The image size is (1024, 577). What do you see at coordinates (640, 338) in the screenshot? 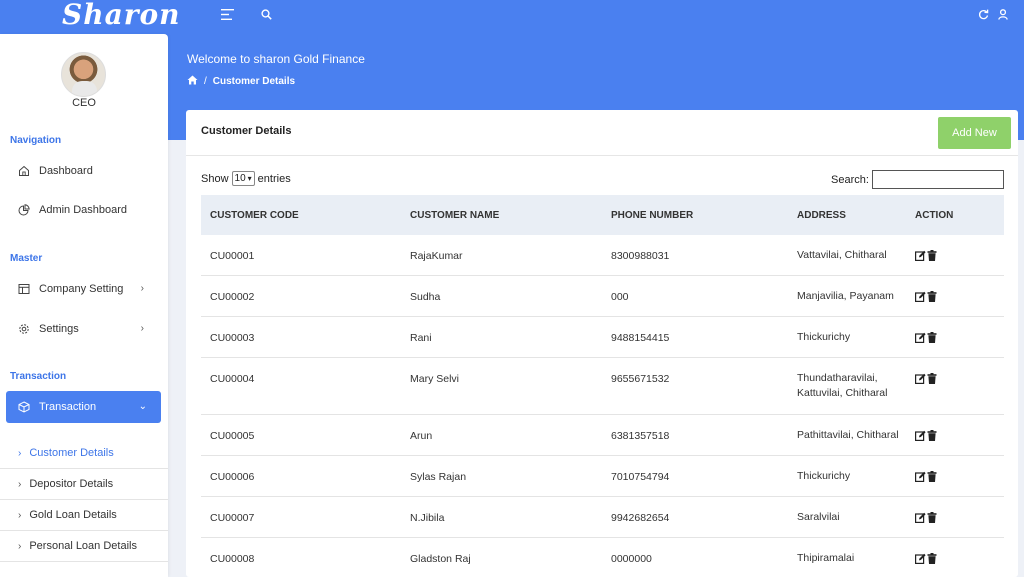
I see `cell-phone-number: 9488154415` at bounding box center [640, 338].